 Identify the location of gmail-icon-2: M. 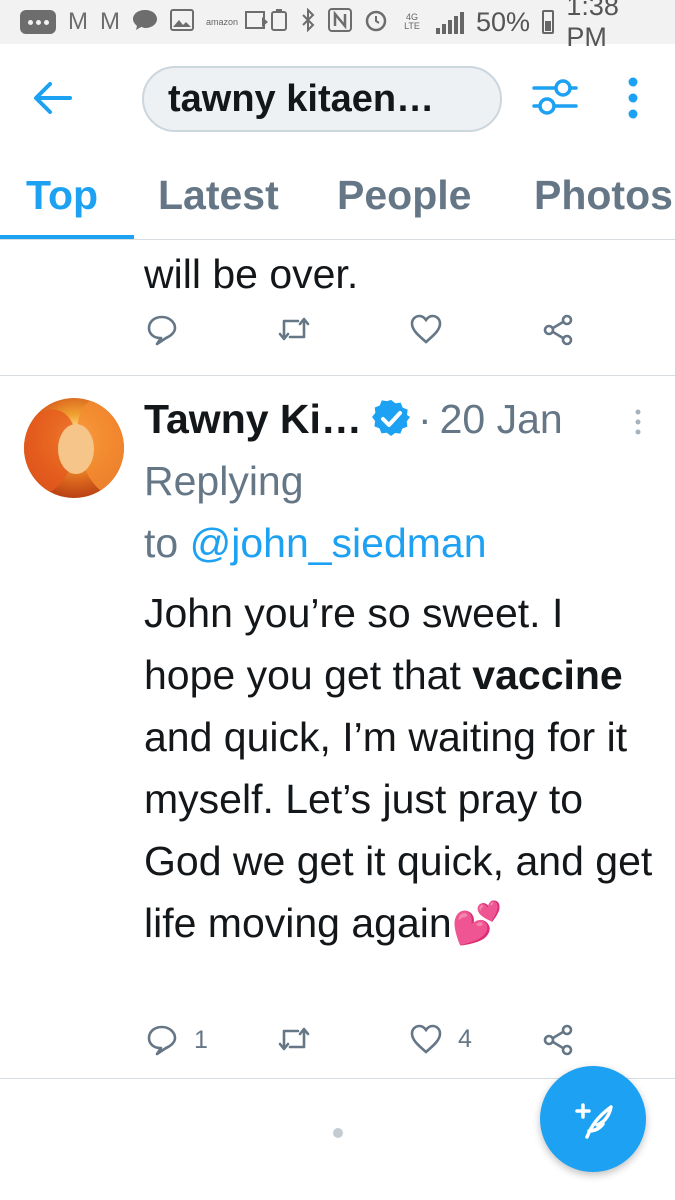
(110, 21).